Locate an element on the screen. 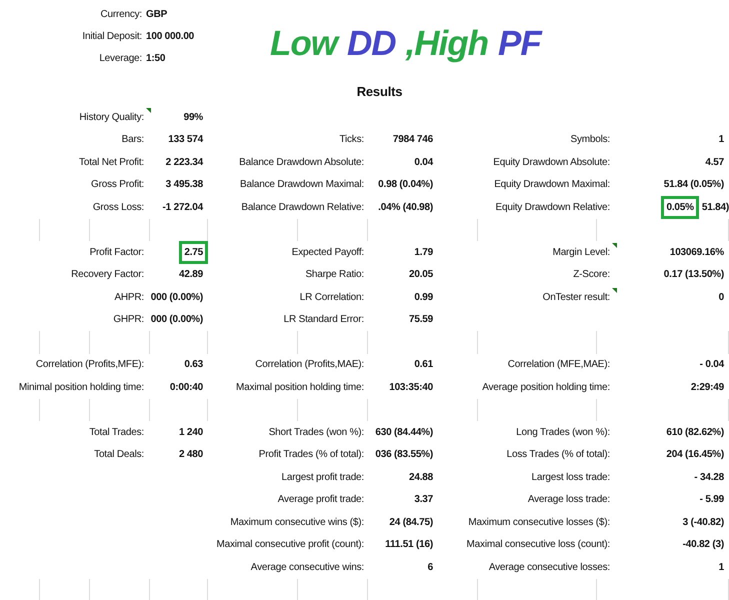  stat-label: Ticks: is located at coordinates (351, 140).